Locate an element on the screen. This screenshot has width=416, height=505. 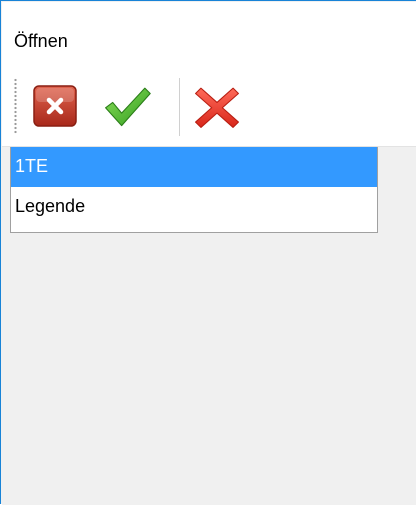
cancel-button is located at coordinates (55, 106).